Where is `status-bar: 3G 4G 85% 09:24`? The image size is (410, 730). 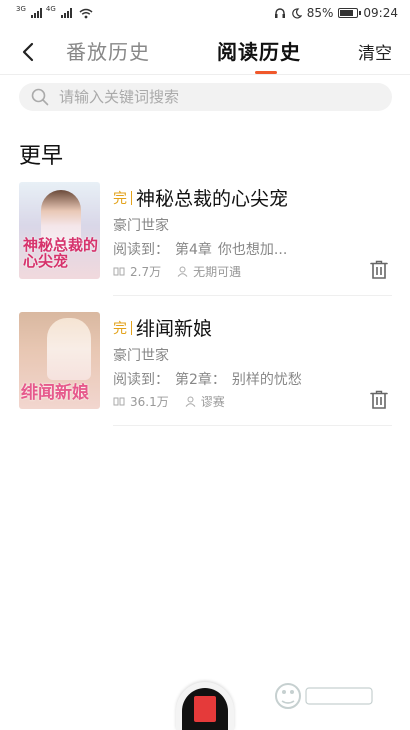 status-bar: 3G 4G 85% 09:24 is located at coordinates (205, 13).